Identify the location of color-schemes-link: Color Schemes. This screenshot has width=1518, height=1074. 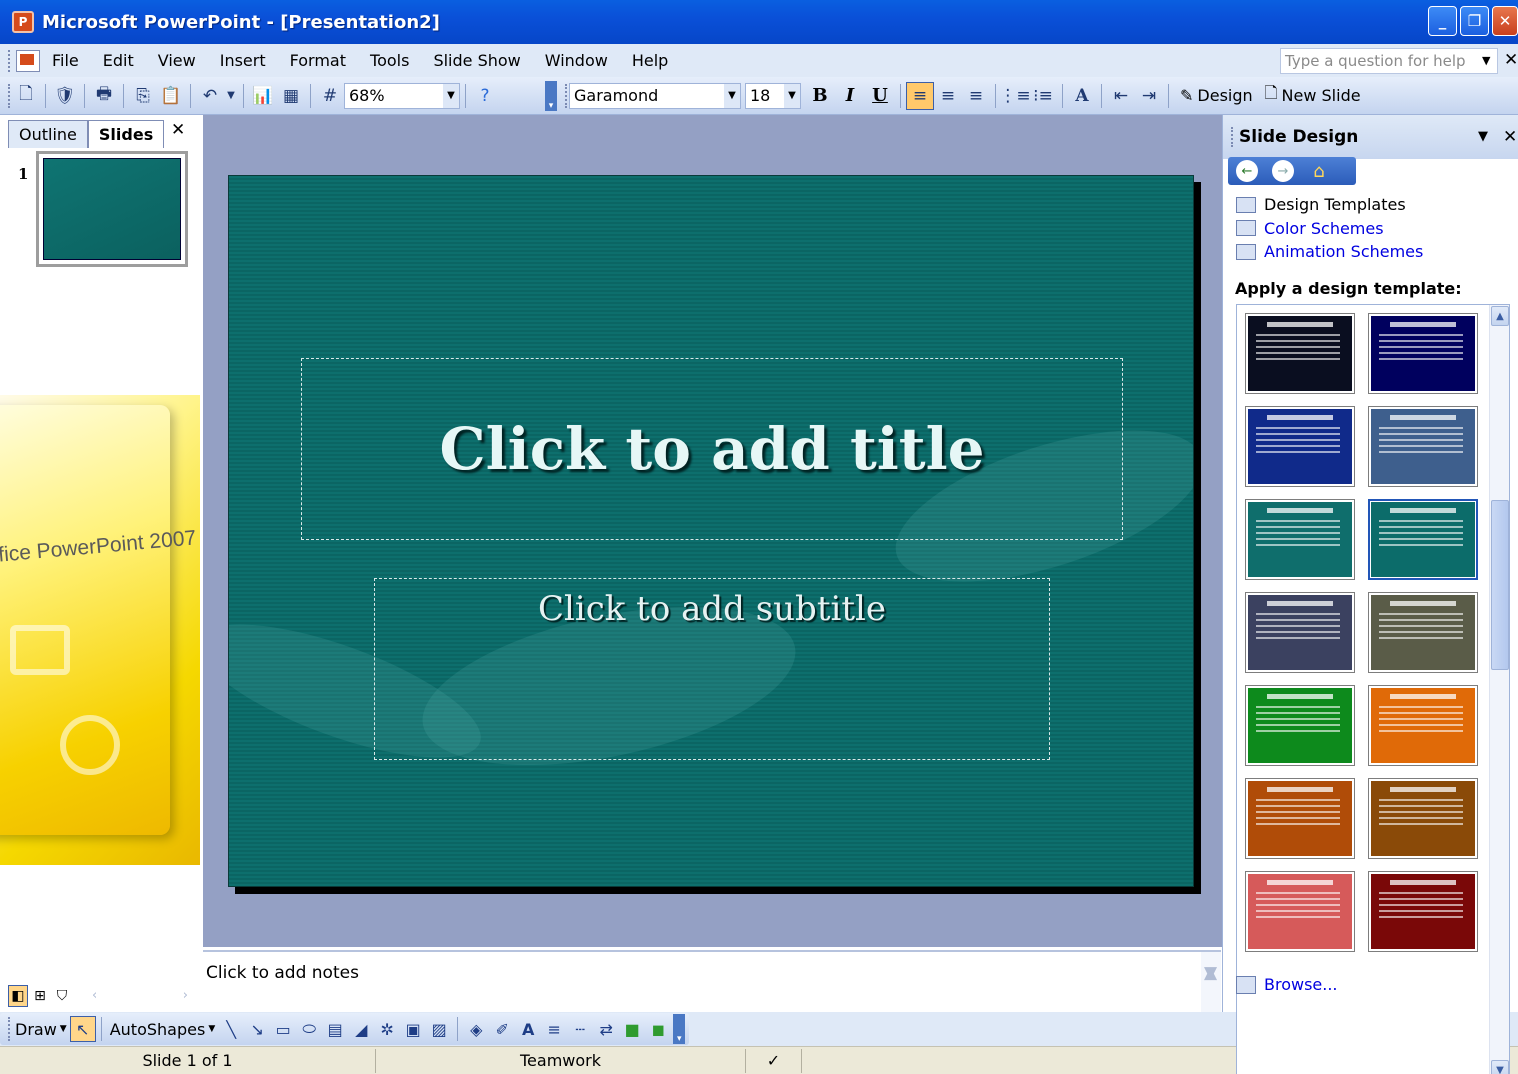
(1329, 229).